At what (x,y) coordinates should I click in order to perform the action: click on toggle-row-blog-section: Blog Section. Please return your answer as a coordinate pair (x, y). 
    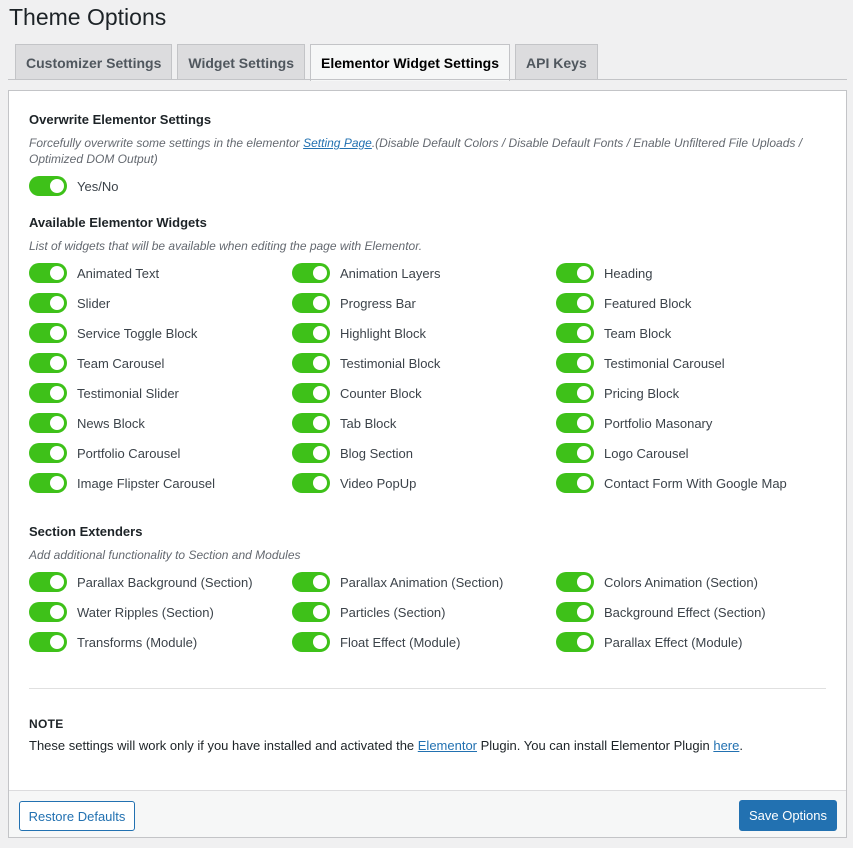
    Looking at the image, I should click on (352, 453).